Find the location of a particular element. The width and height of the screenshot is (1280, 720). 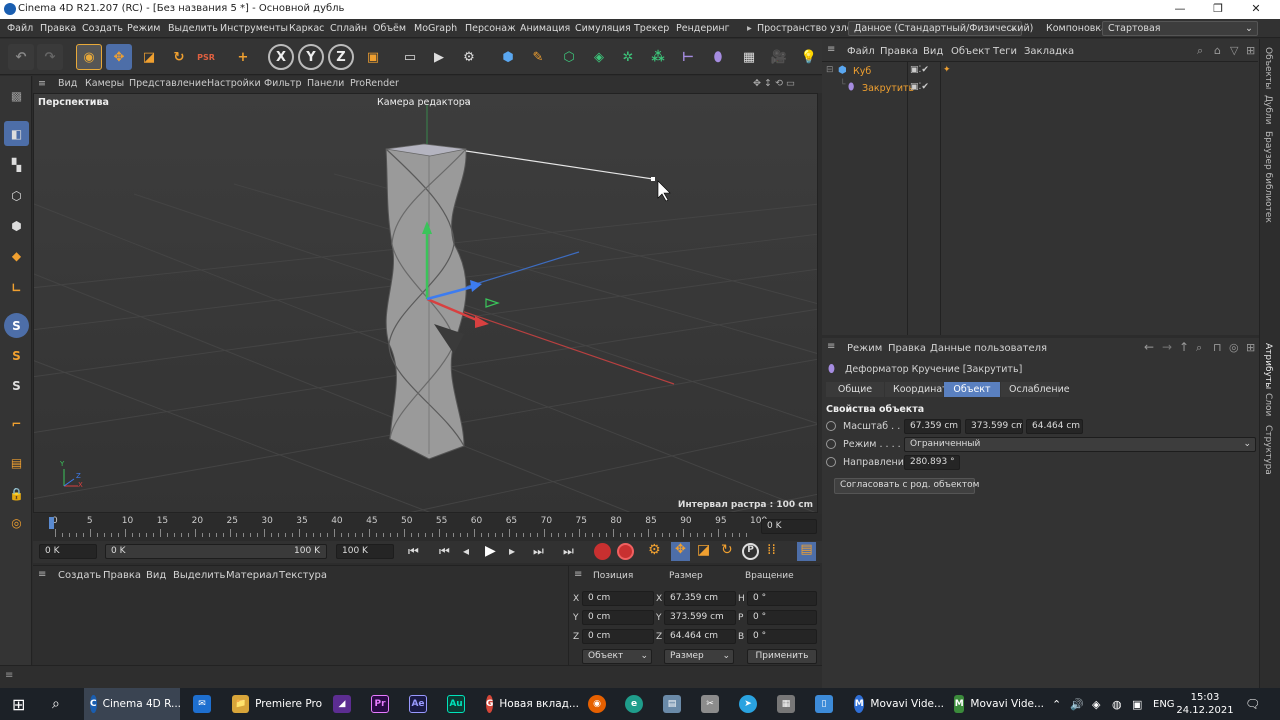

tag-icon: ✦ is located at coordinates (947, 70).